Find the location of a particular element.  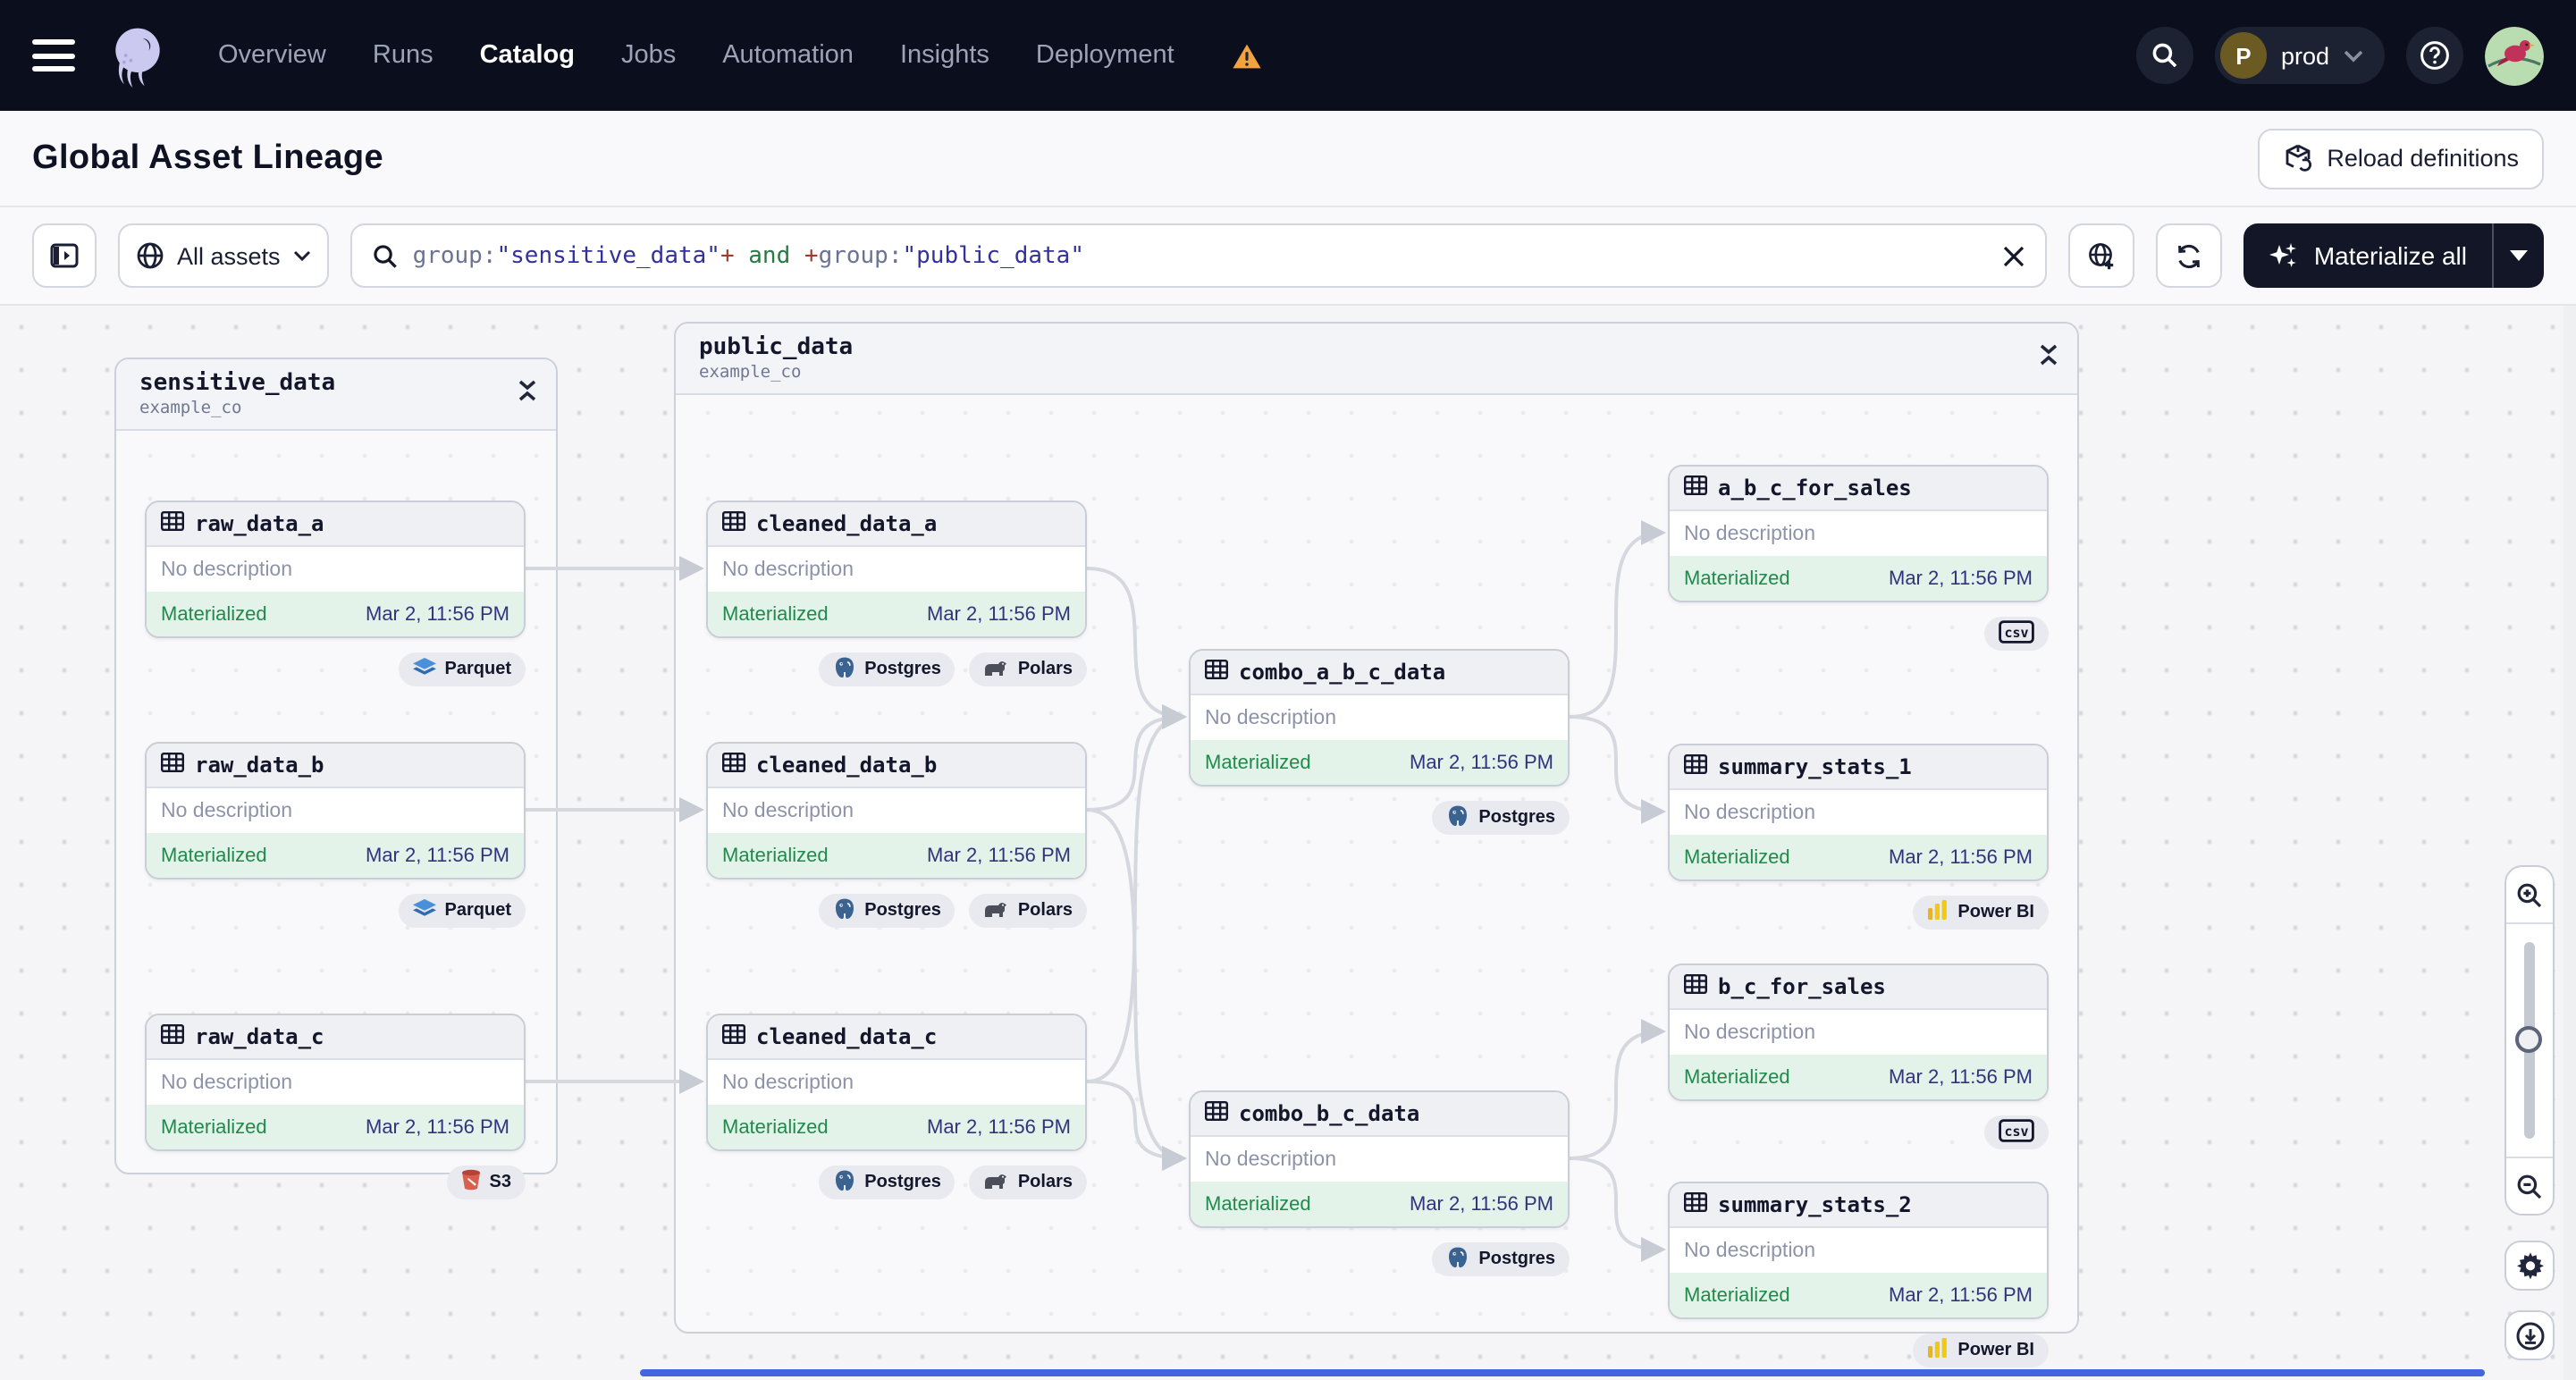

asset-node-header: summary_stats_1 is located at coordinates (1859, 767).